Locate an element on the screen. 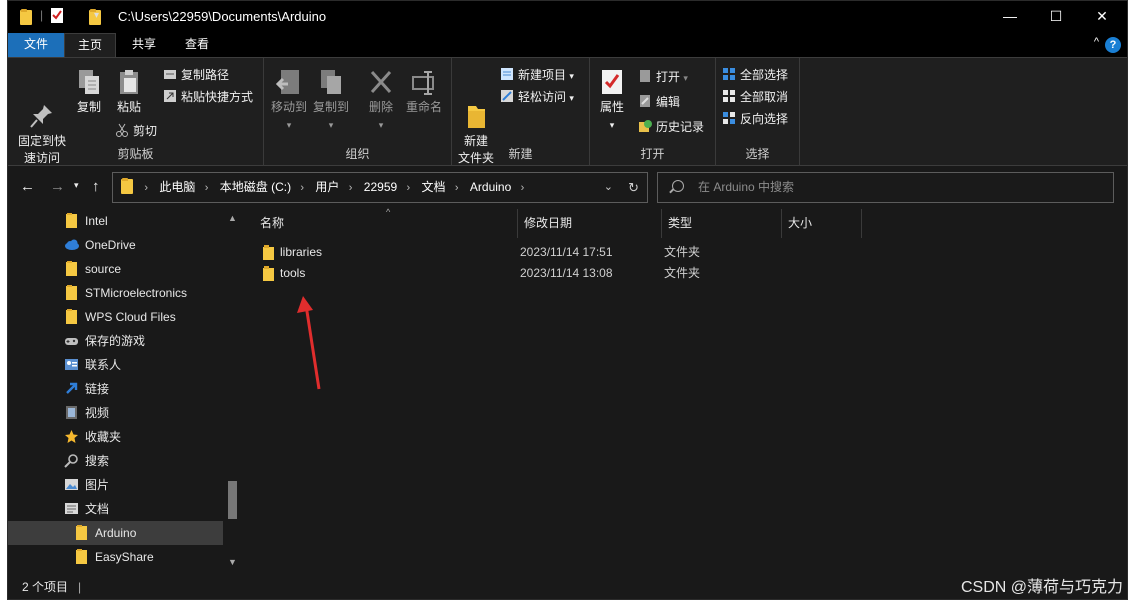  sidebar-item-7: 链接 is located at coordinates (115, 389).